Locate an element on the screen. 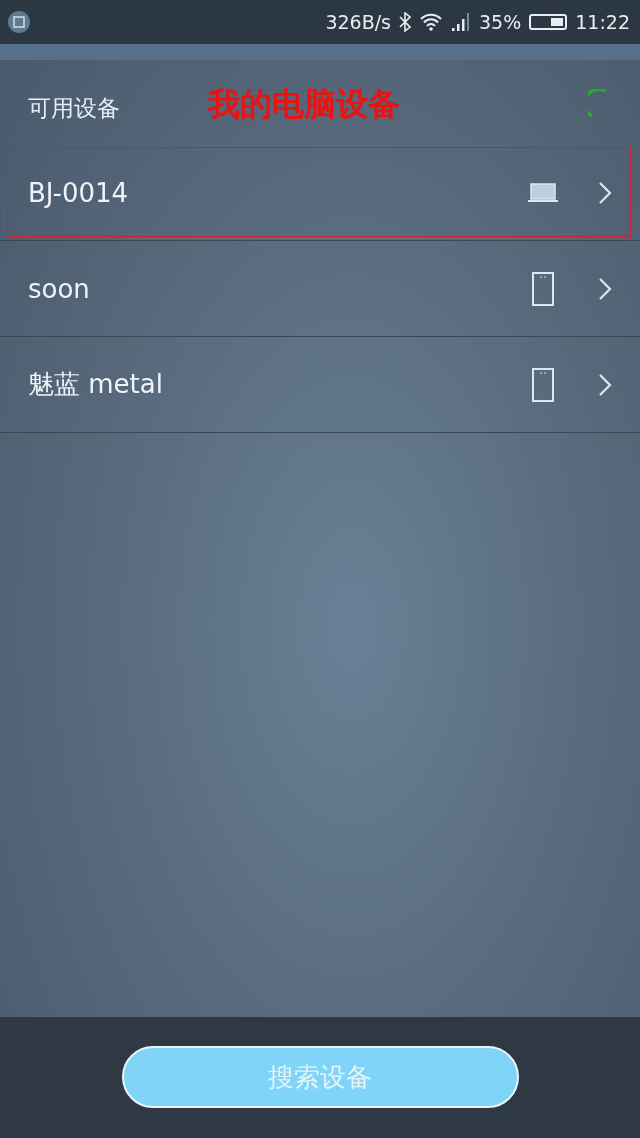 The width and height of the screenshot is (640, 1138). wifi-icon is located at coordinates (431, 22).